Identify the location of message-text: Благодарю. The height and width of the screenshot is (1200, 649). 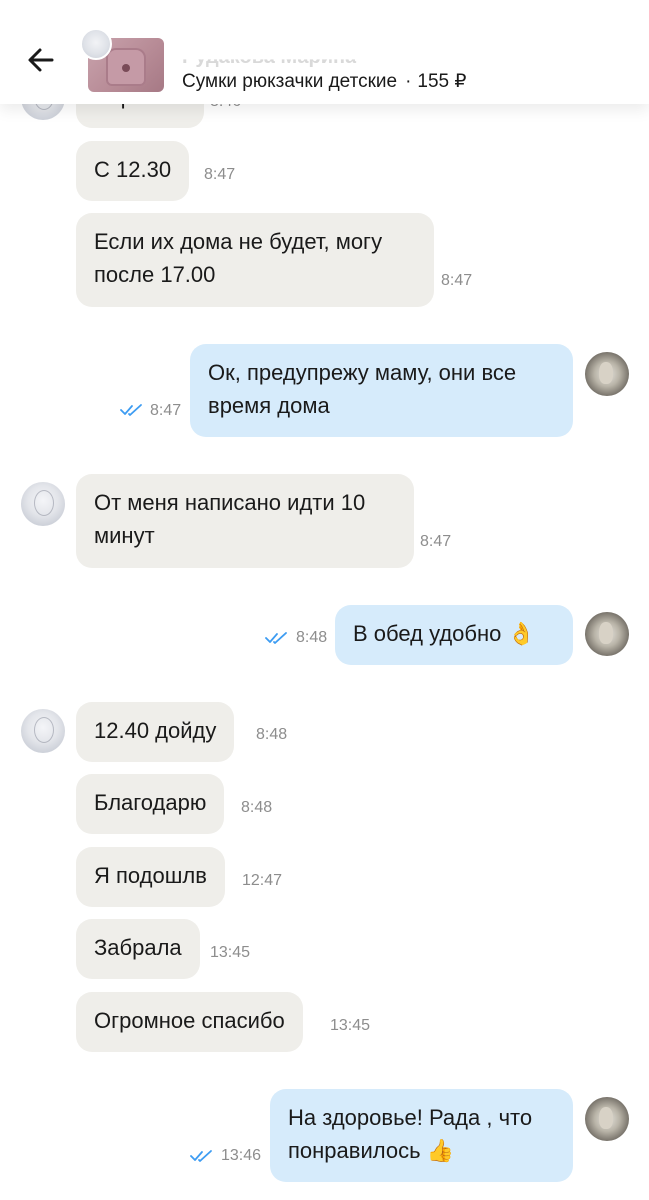
(150, 802).